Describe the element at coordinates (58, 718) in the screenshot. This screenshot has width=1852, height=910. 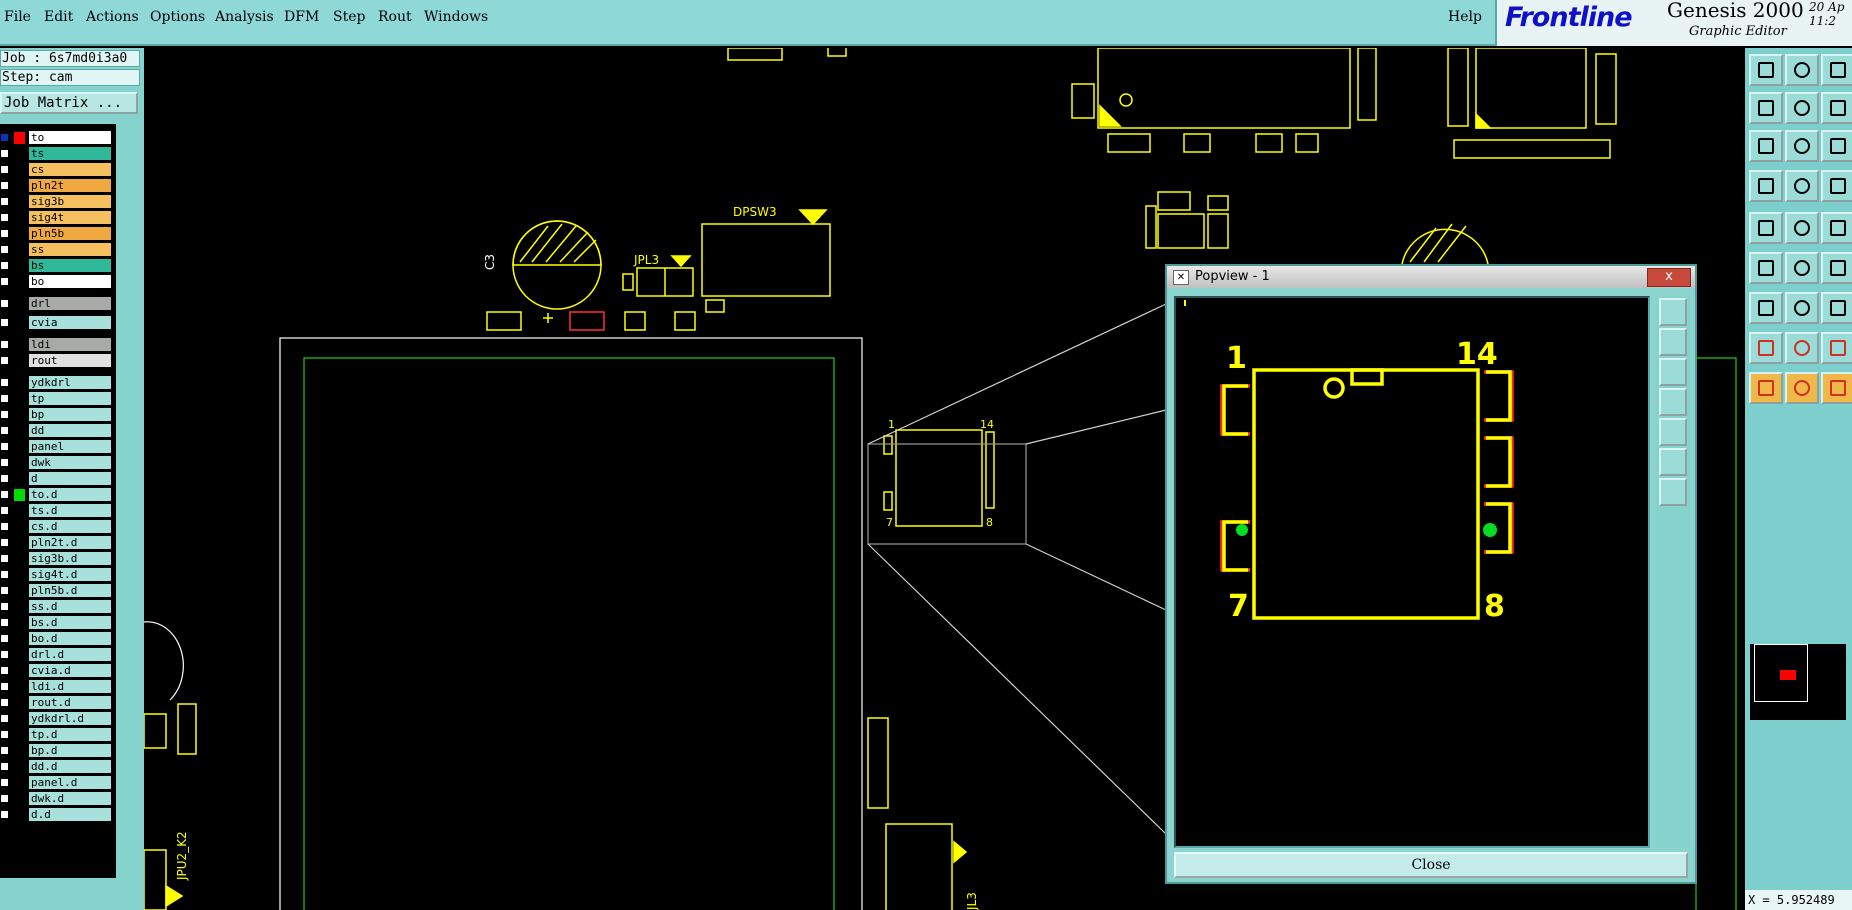
I see `layer-row-ydkdrl-d: ydkdrl.d` at that location.